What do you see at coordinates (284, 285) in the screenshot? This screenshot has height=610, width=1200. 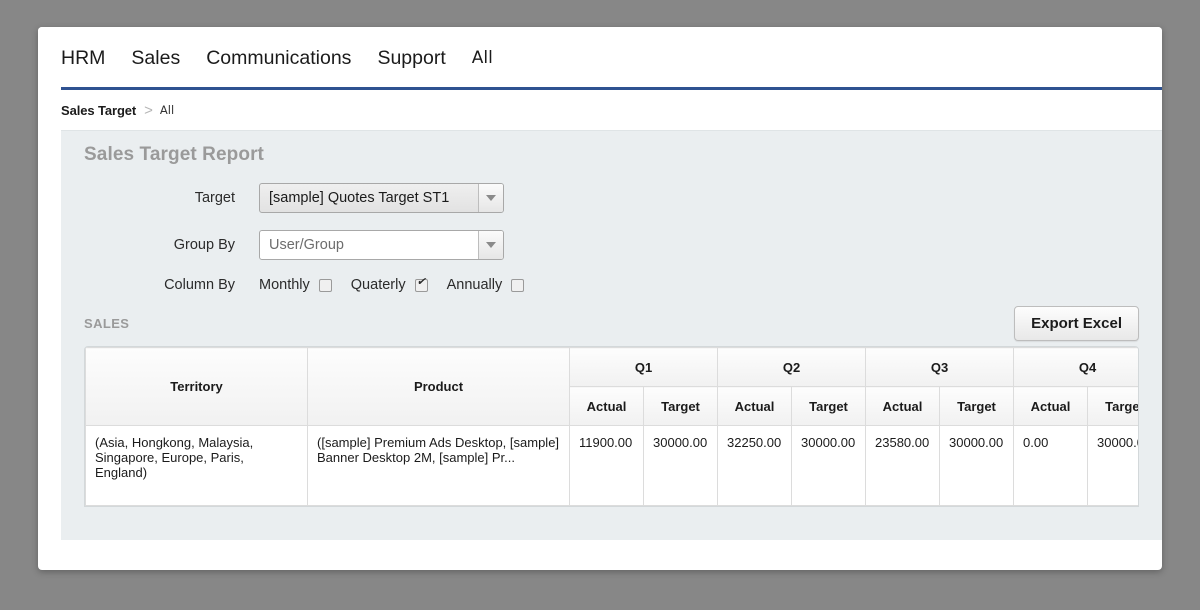 I see `column-by-option-monthly-label: Monthly` at bounding box center [284, 285].